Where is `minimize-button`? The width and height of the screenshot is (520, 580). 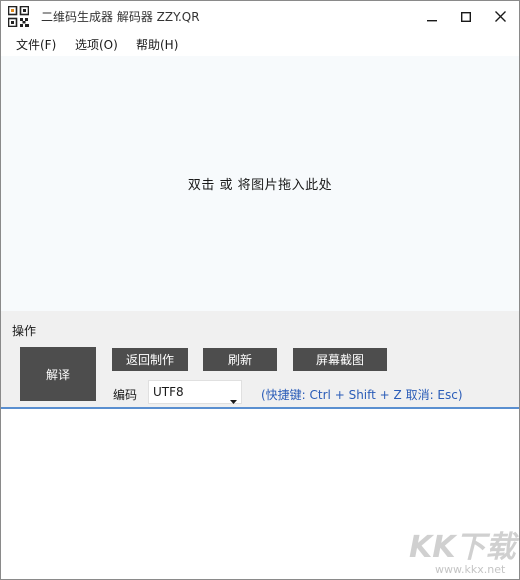 minimize-button is located at coordinates (432, 16).